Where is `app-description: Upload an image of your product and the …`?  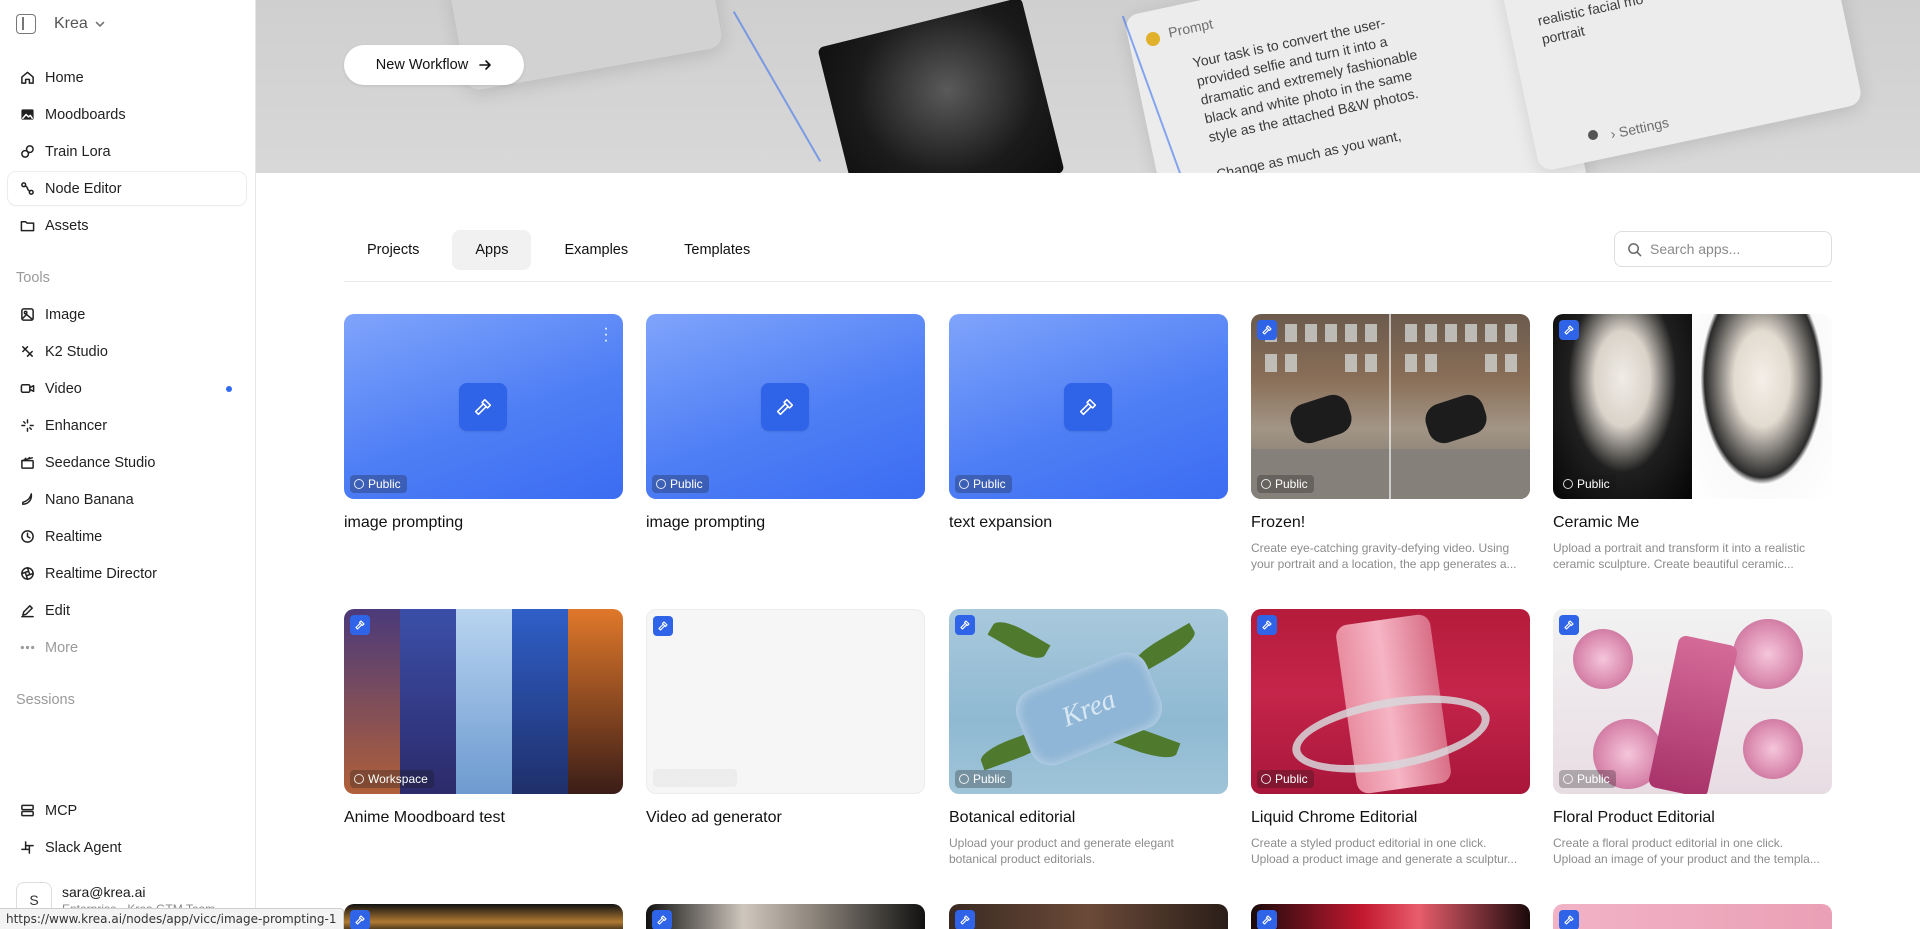 app-description: Upload an image of your product and the … is located at coordinates (1686, 859).